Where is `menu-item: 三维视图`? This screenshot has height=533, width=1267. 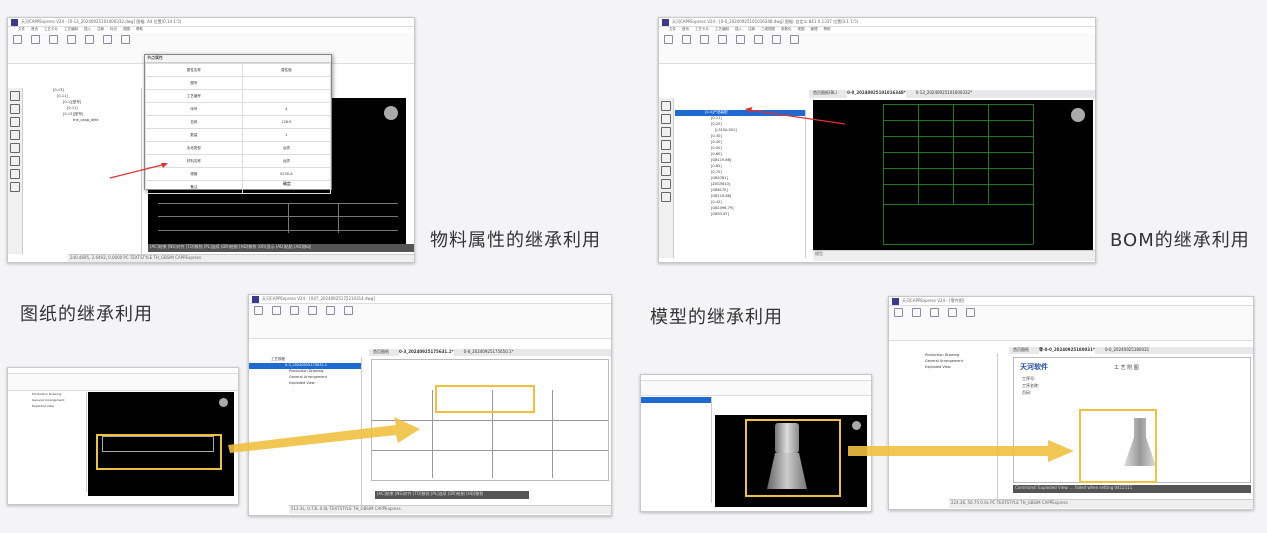
menu-item: 三维视图 is located at coordinates (768, 30).